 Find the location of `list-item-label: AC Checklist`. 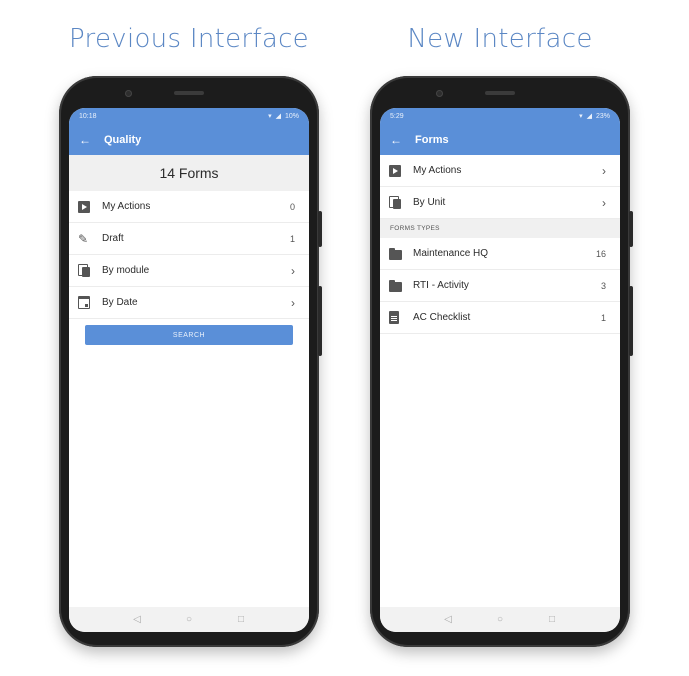

list-item-label: AC Checklist is located at coordinates (442, 317).